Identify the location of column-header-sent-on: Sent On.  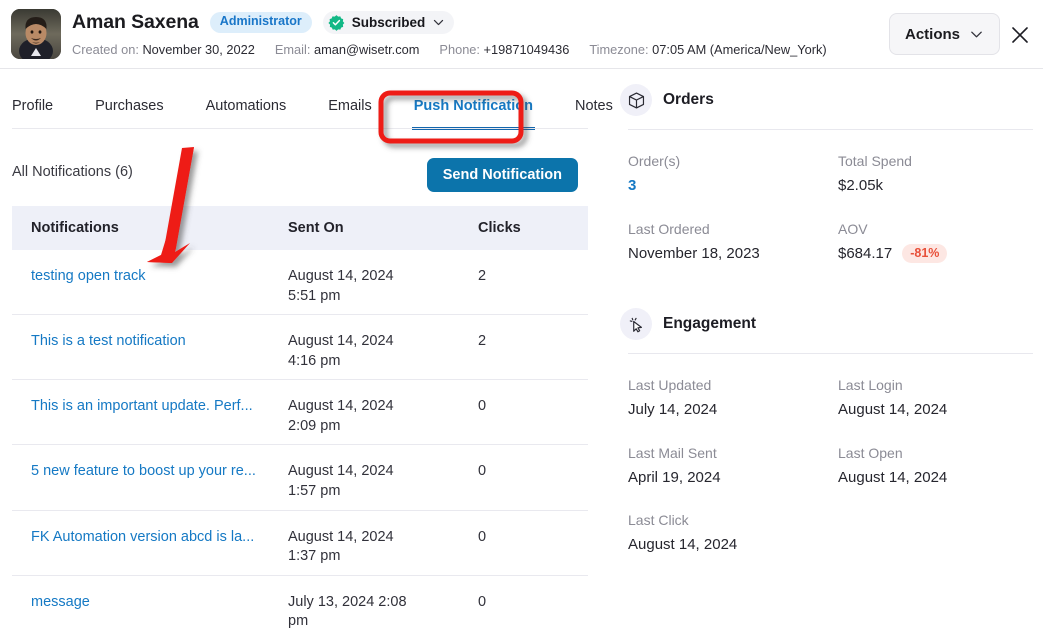
(316, 228).